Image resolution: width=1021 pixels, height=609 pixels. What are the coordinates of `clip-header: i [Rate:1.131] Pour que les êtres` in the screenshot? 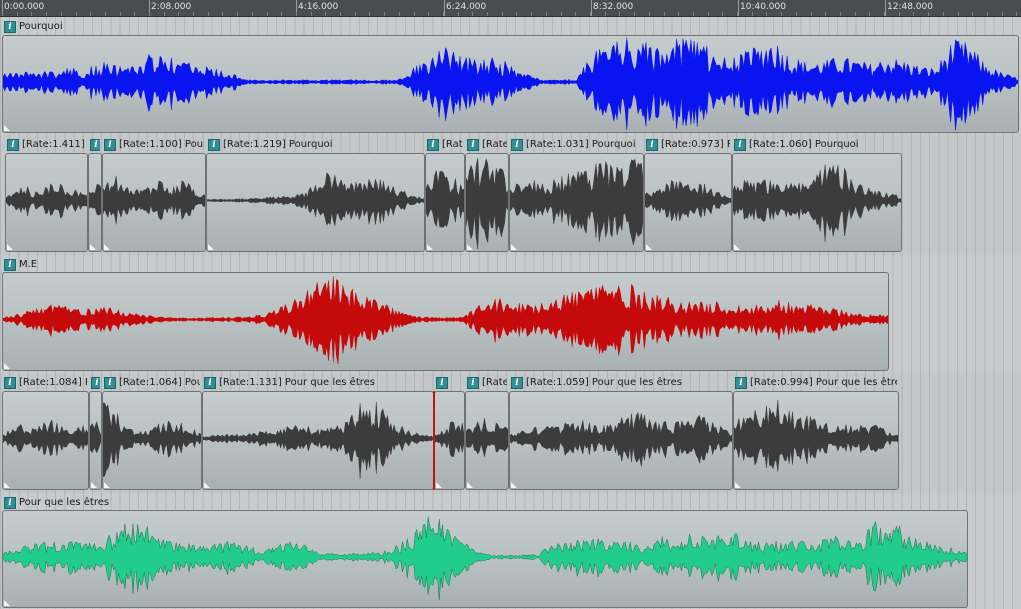 It's located at (318, 382).